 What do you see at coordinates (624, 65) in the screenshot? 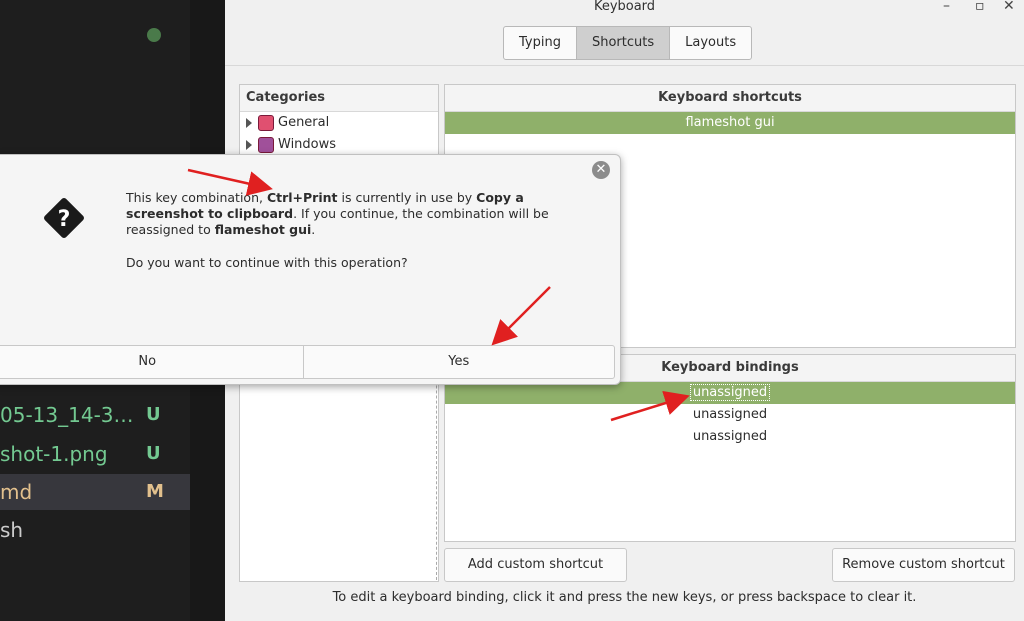
I see `divider` at bounding box center [624, 65].